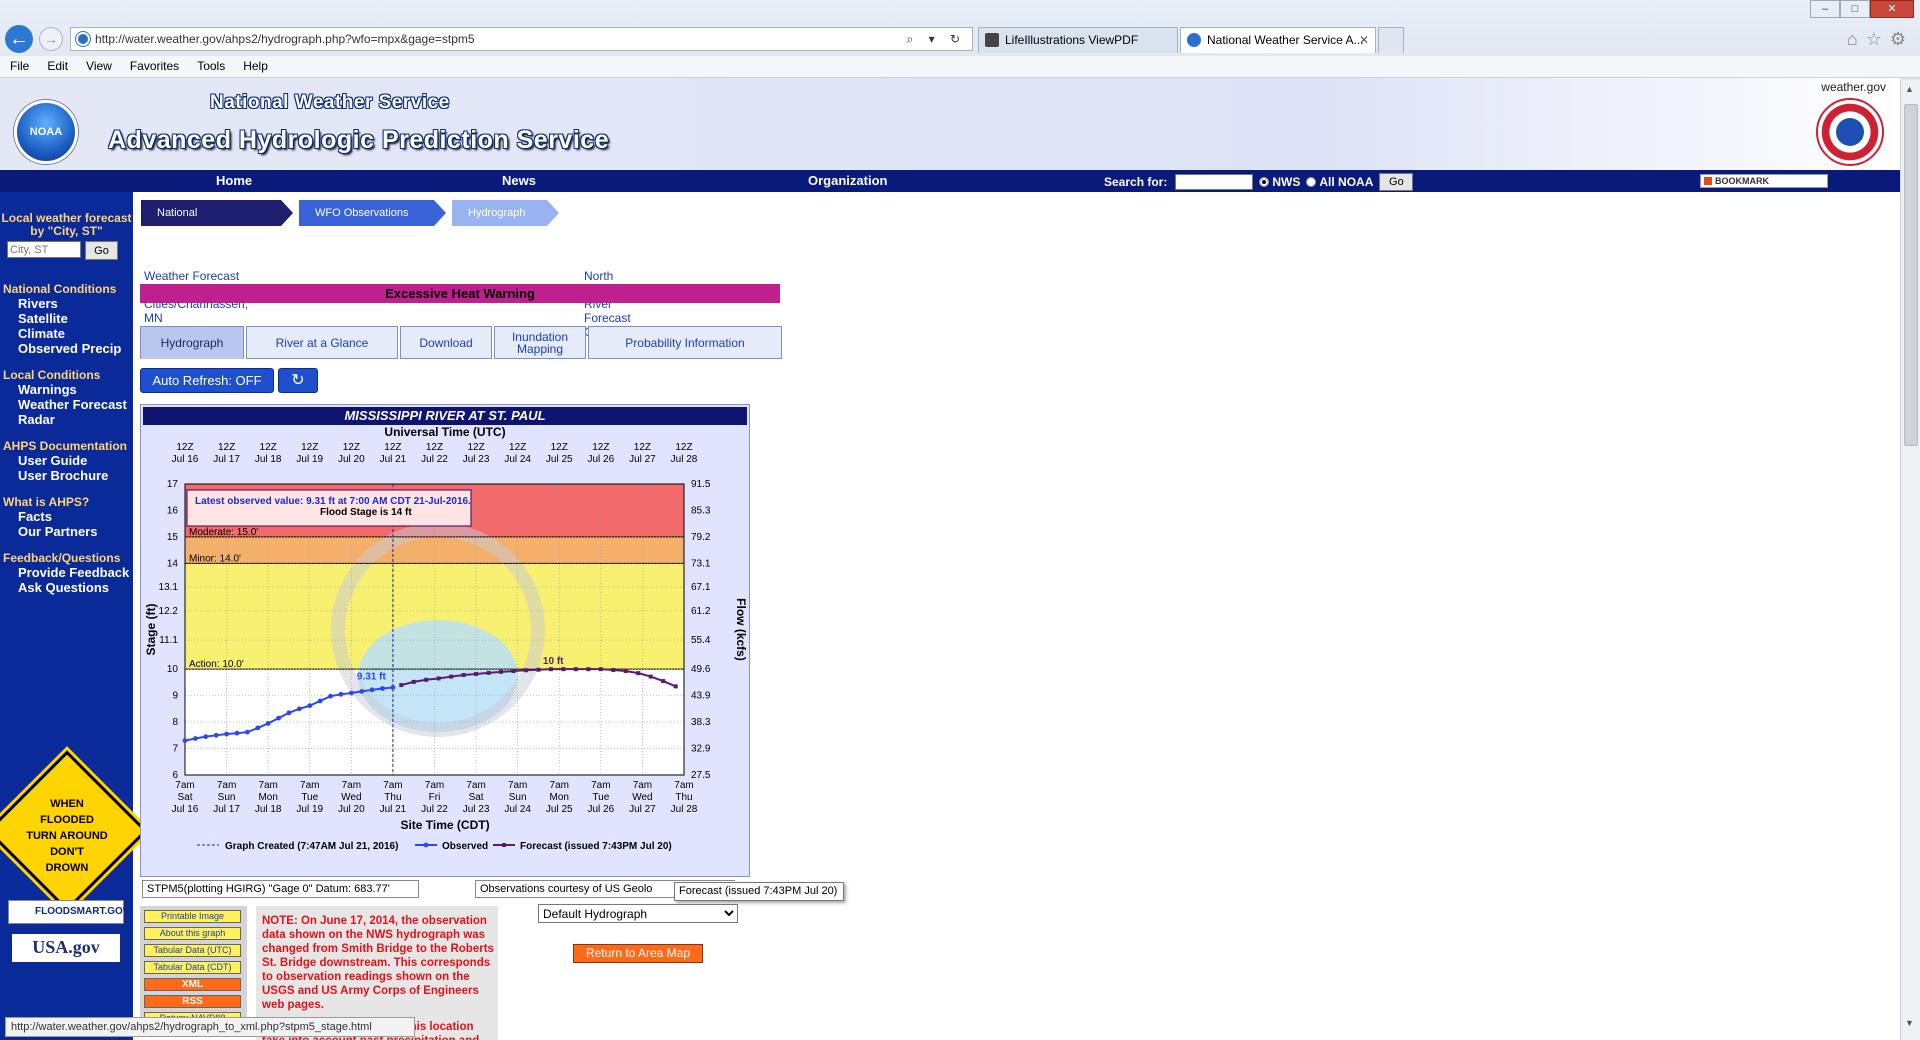  Describe the element at coordinates (57, 66) in the screenshot. I see `menu-edit: Edit` at that location.